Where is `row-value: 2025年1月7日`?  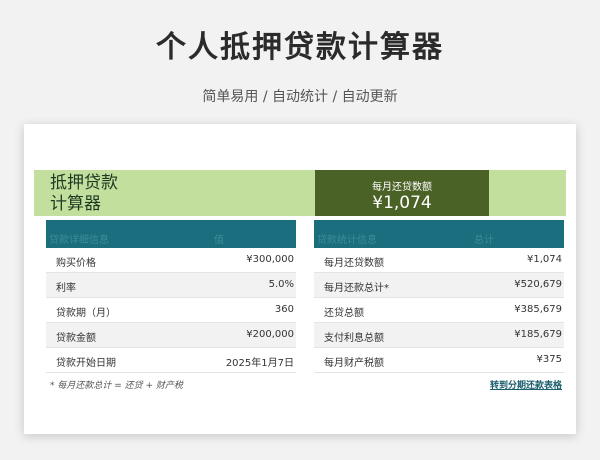
row-value: 2025年1月7日 is located at coordinates (260, 361).